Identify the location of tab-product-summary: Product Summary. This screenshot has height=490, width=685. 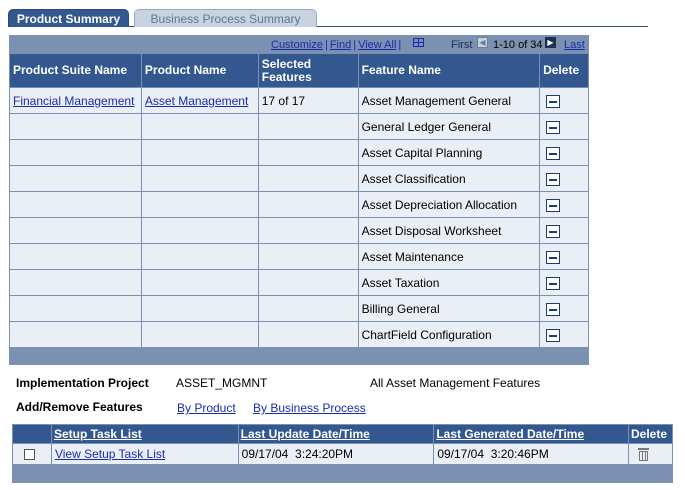
(68, 18).